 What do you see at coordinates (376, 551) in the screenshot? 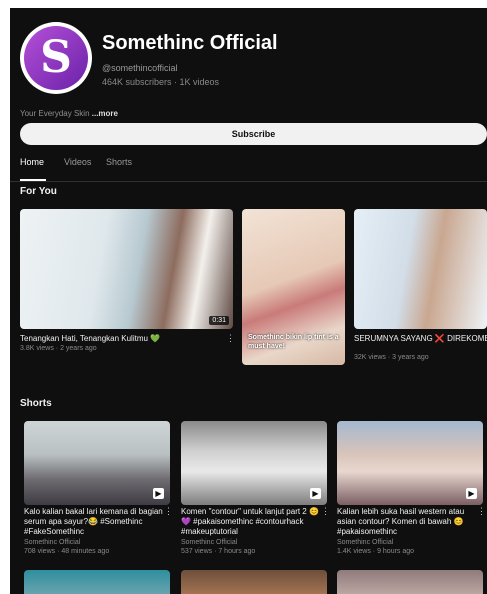
I see `short-meta: 1.4K views · 9 hours ago` at bounding box center [376, 551].